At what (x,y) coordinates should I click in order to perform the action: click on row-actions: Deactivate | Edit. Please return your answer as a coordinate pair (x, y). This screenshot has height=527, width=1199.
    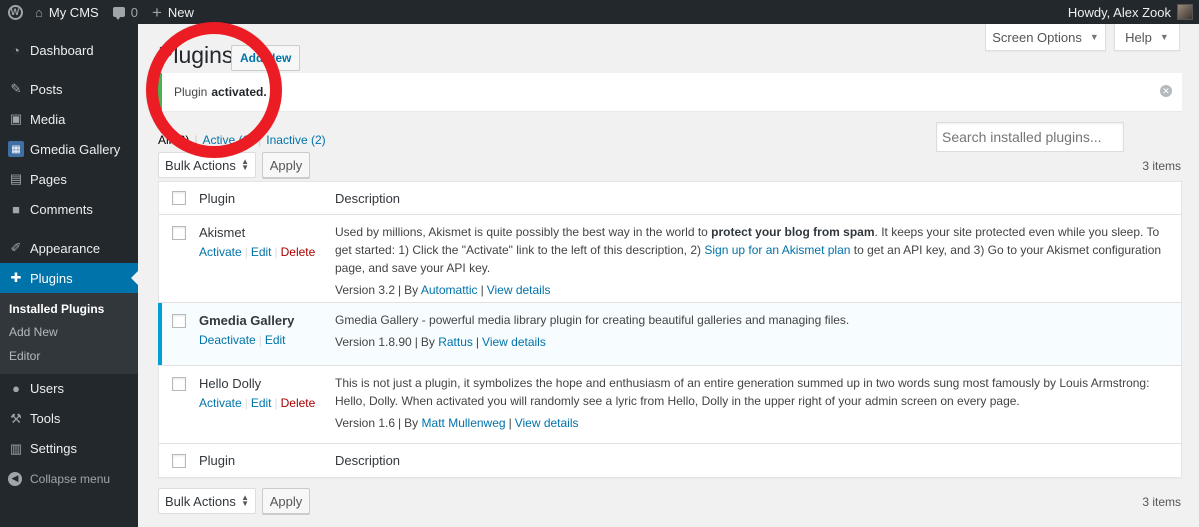
    Looking at the image, I should click on (242, 340).